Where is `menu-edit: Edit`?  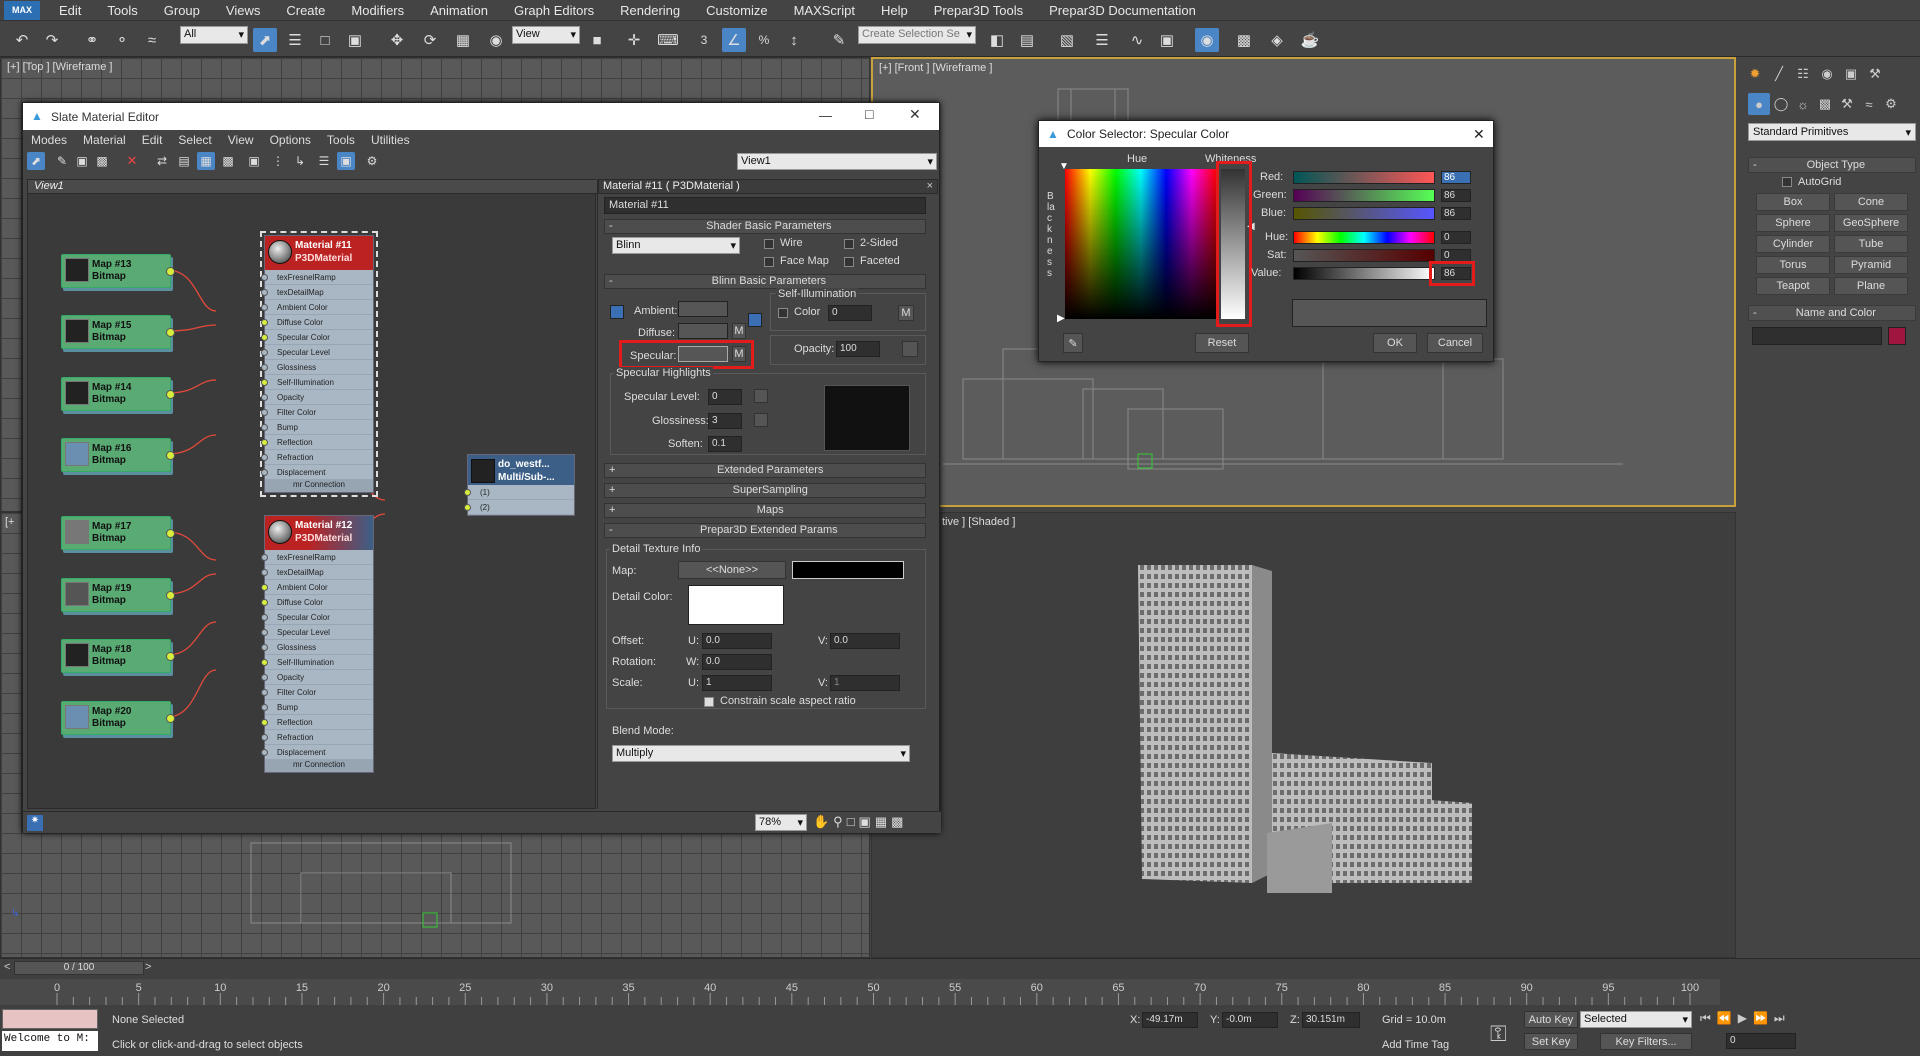 menu-edit: Edit is located at coordinates (70, 10).